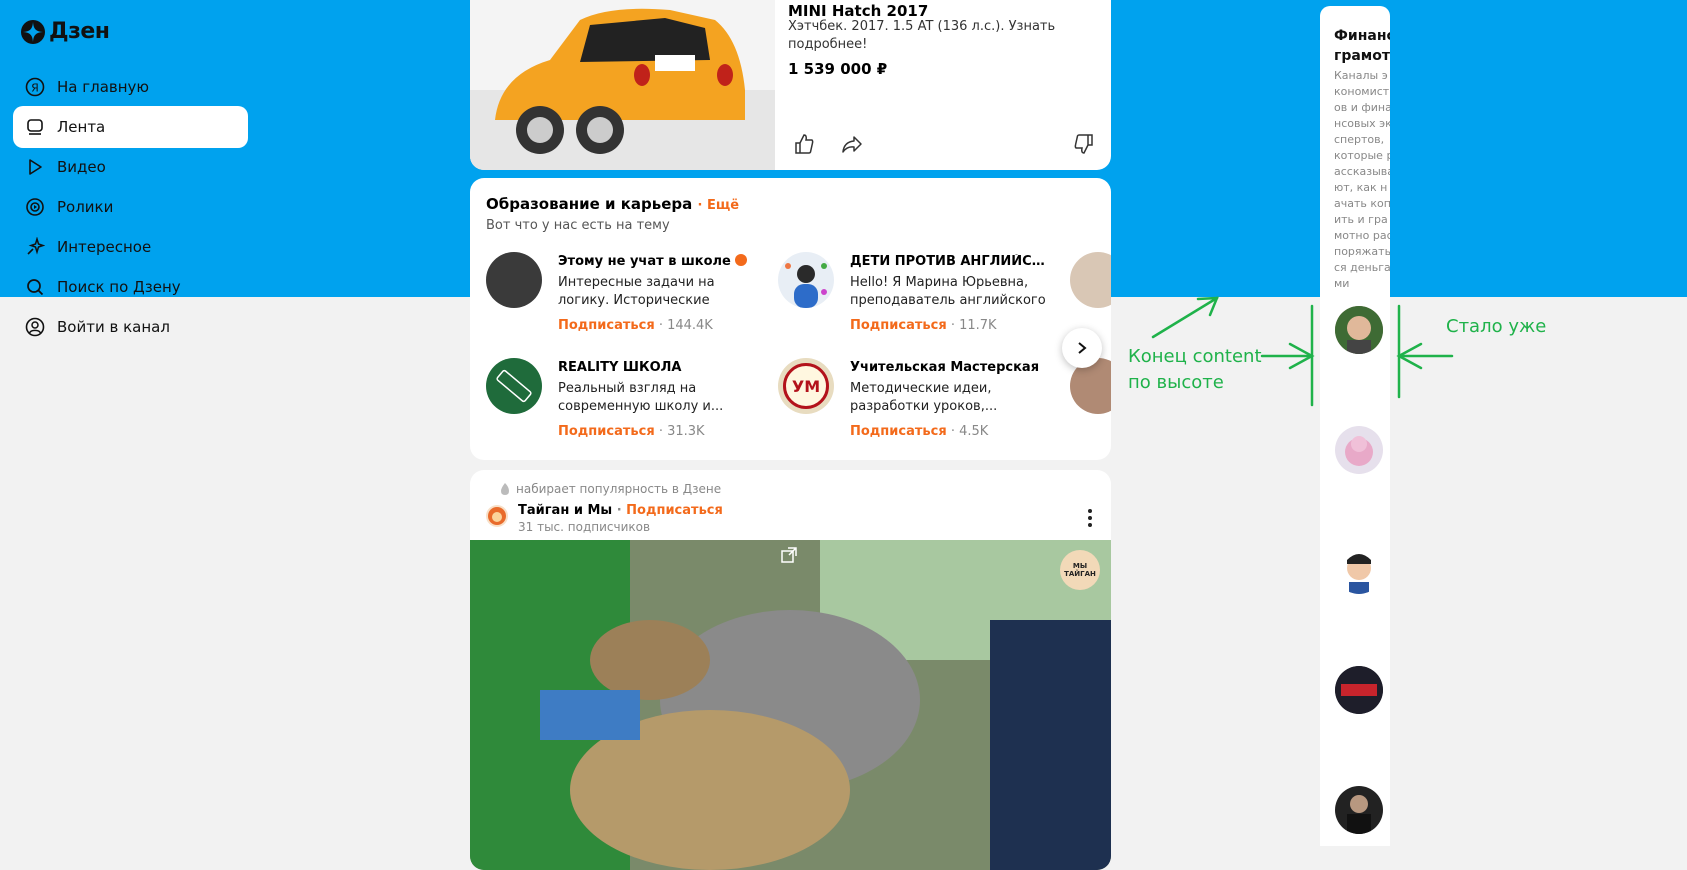 The image size is (1687, 870). I want to click on share-button, so click(852, 144).